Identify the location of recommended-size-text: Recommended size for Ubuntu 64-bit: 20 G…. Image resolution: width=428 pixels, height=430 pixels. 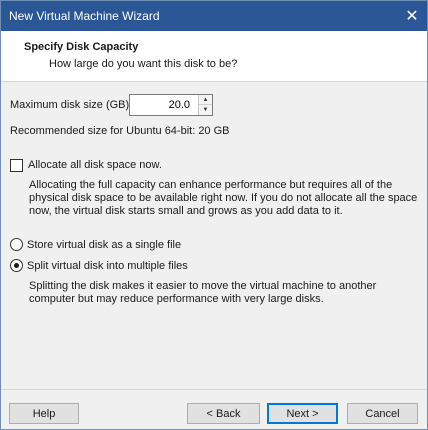
(120, 131).